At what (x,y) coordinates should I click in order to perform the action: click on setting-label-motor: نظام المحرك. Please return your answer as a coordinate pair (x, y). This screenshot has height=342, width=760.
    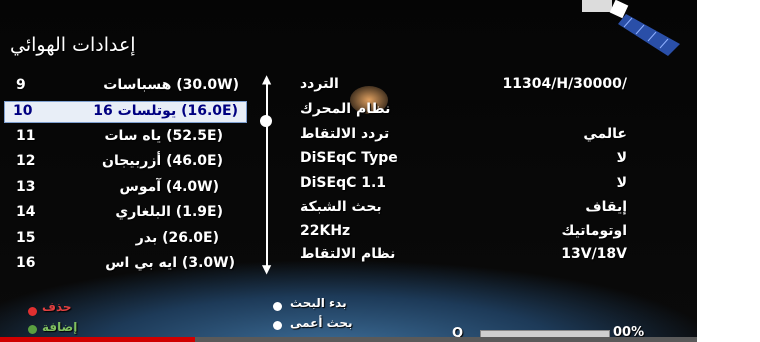
    Looking at the image, I should click on (345, 109).